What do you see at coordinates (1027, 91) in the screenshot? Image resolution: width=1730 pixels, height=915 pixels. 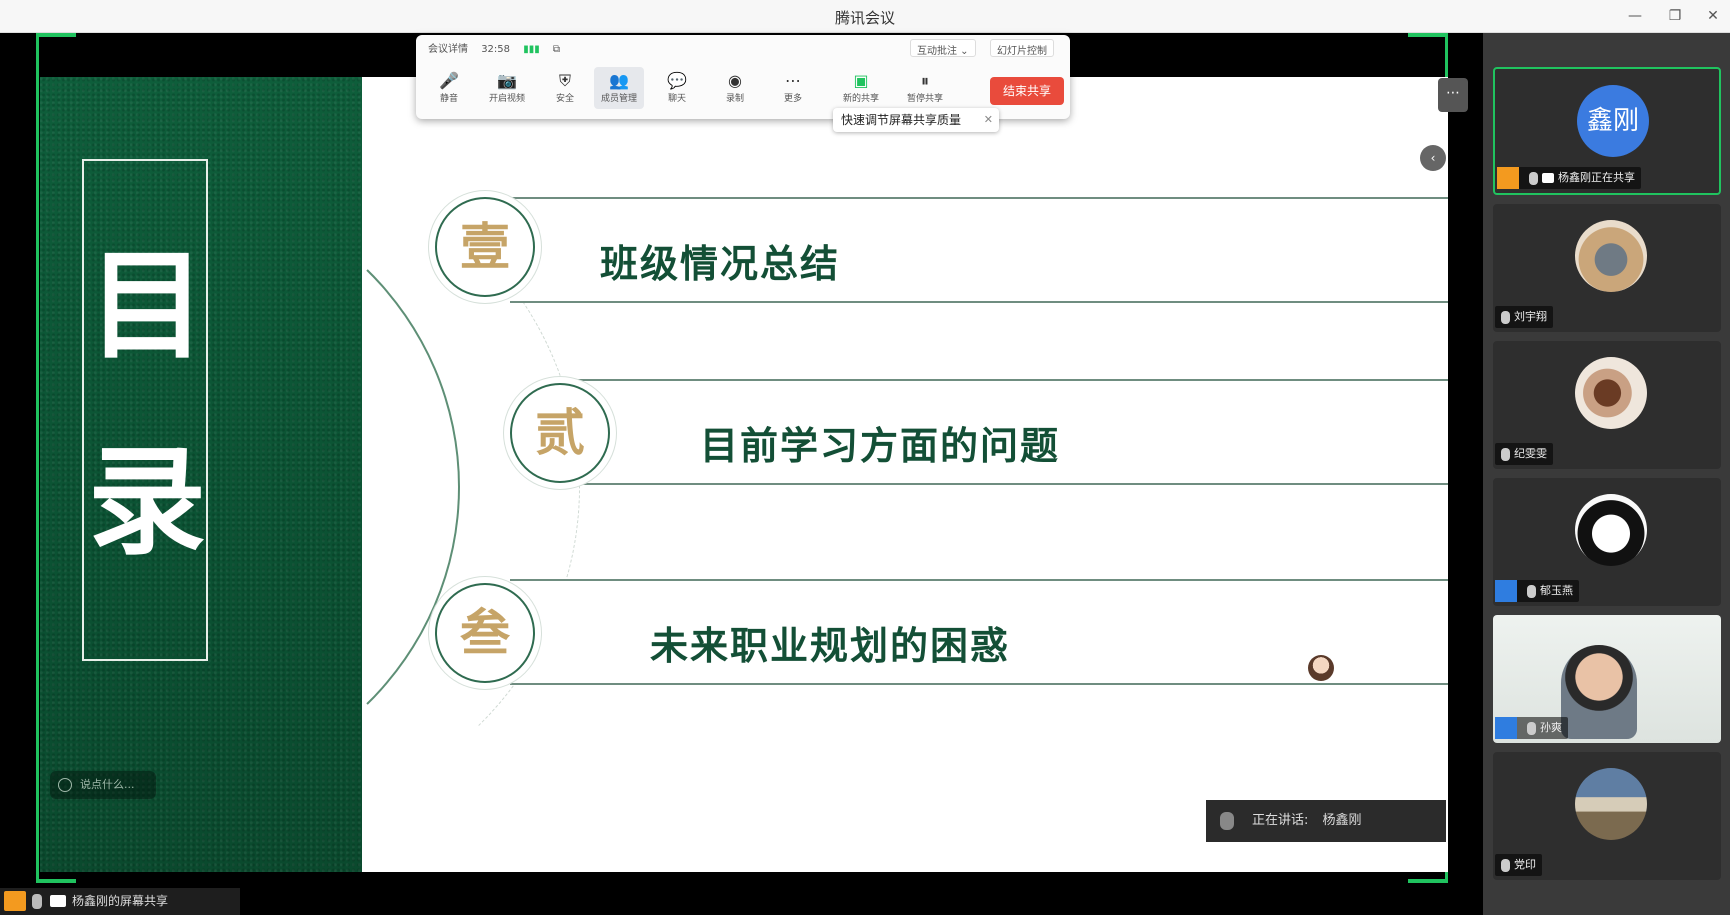 I see `stop-share-button: 结束共享` at bounding box center [1027, 91].